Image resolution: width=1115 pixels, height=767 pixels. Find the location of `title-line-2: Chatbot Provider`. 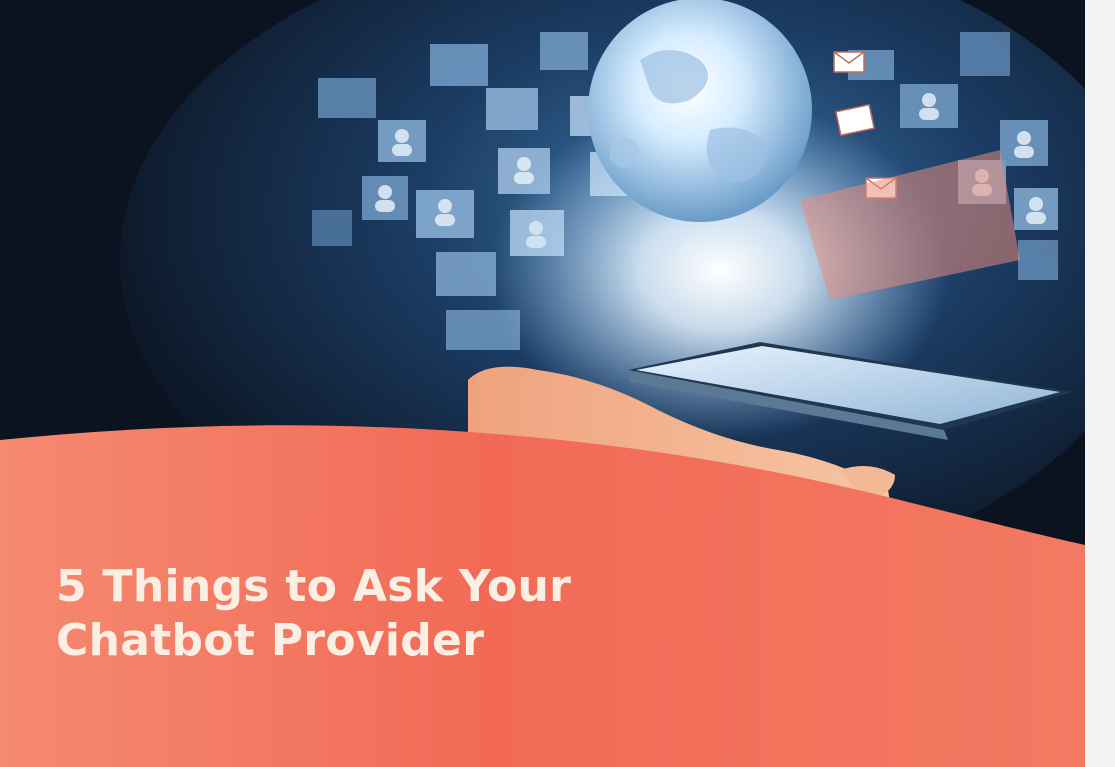

title-line-2: Chatbot Provider is located at coordinates (270, 640).